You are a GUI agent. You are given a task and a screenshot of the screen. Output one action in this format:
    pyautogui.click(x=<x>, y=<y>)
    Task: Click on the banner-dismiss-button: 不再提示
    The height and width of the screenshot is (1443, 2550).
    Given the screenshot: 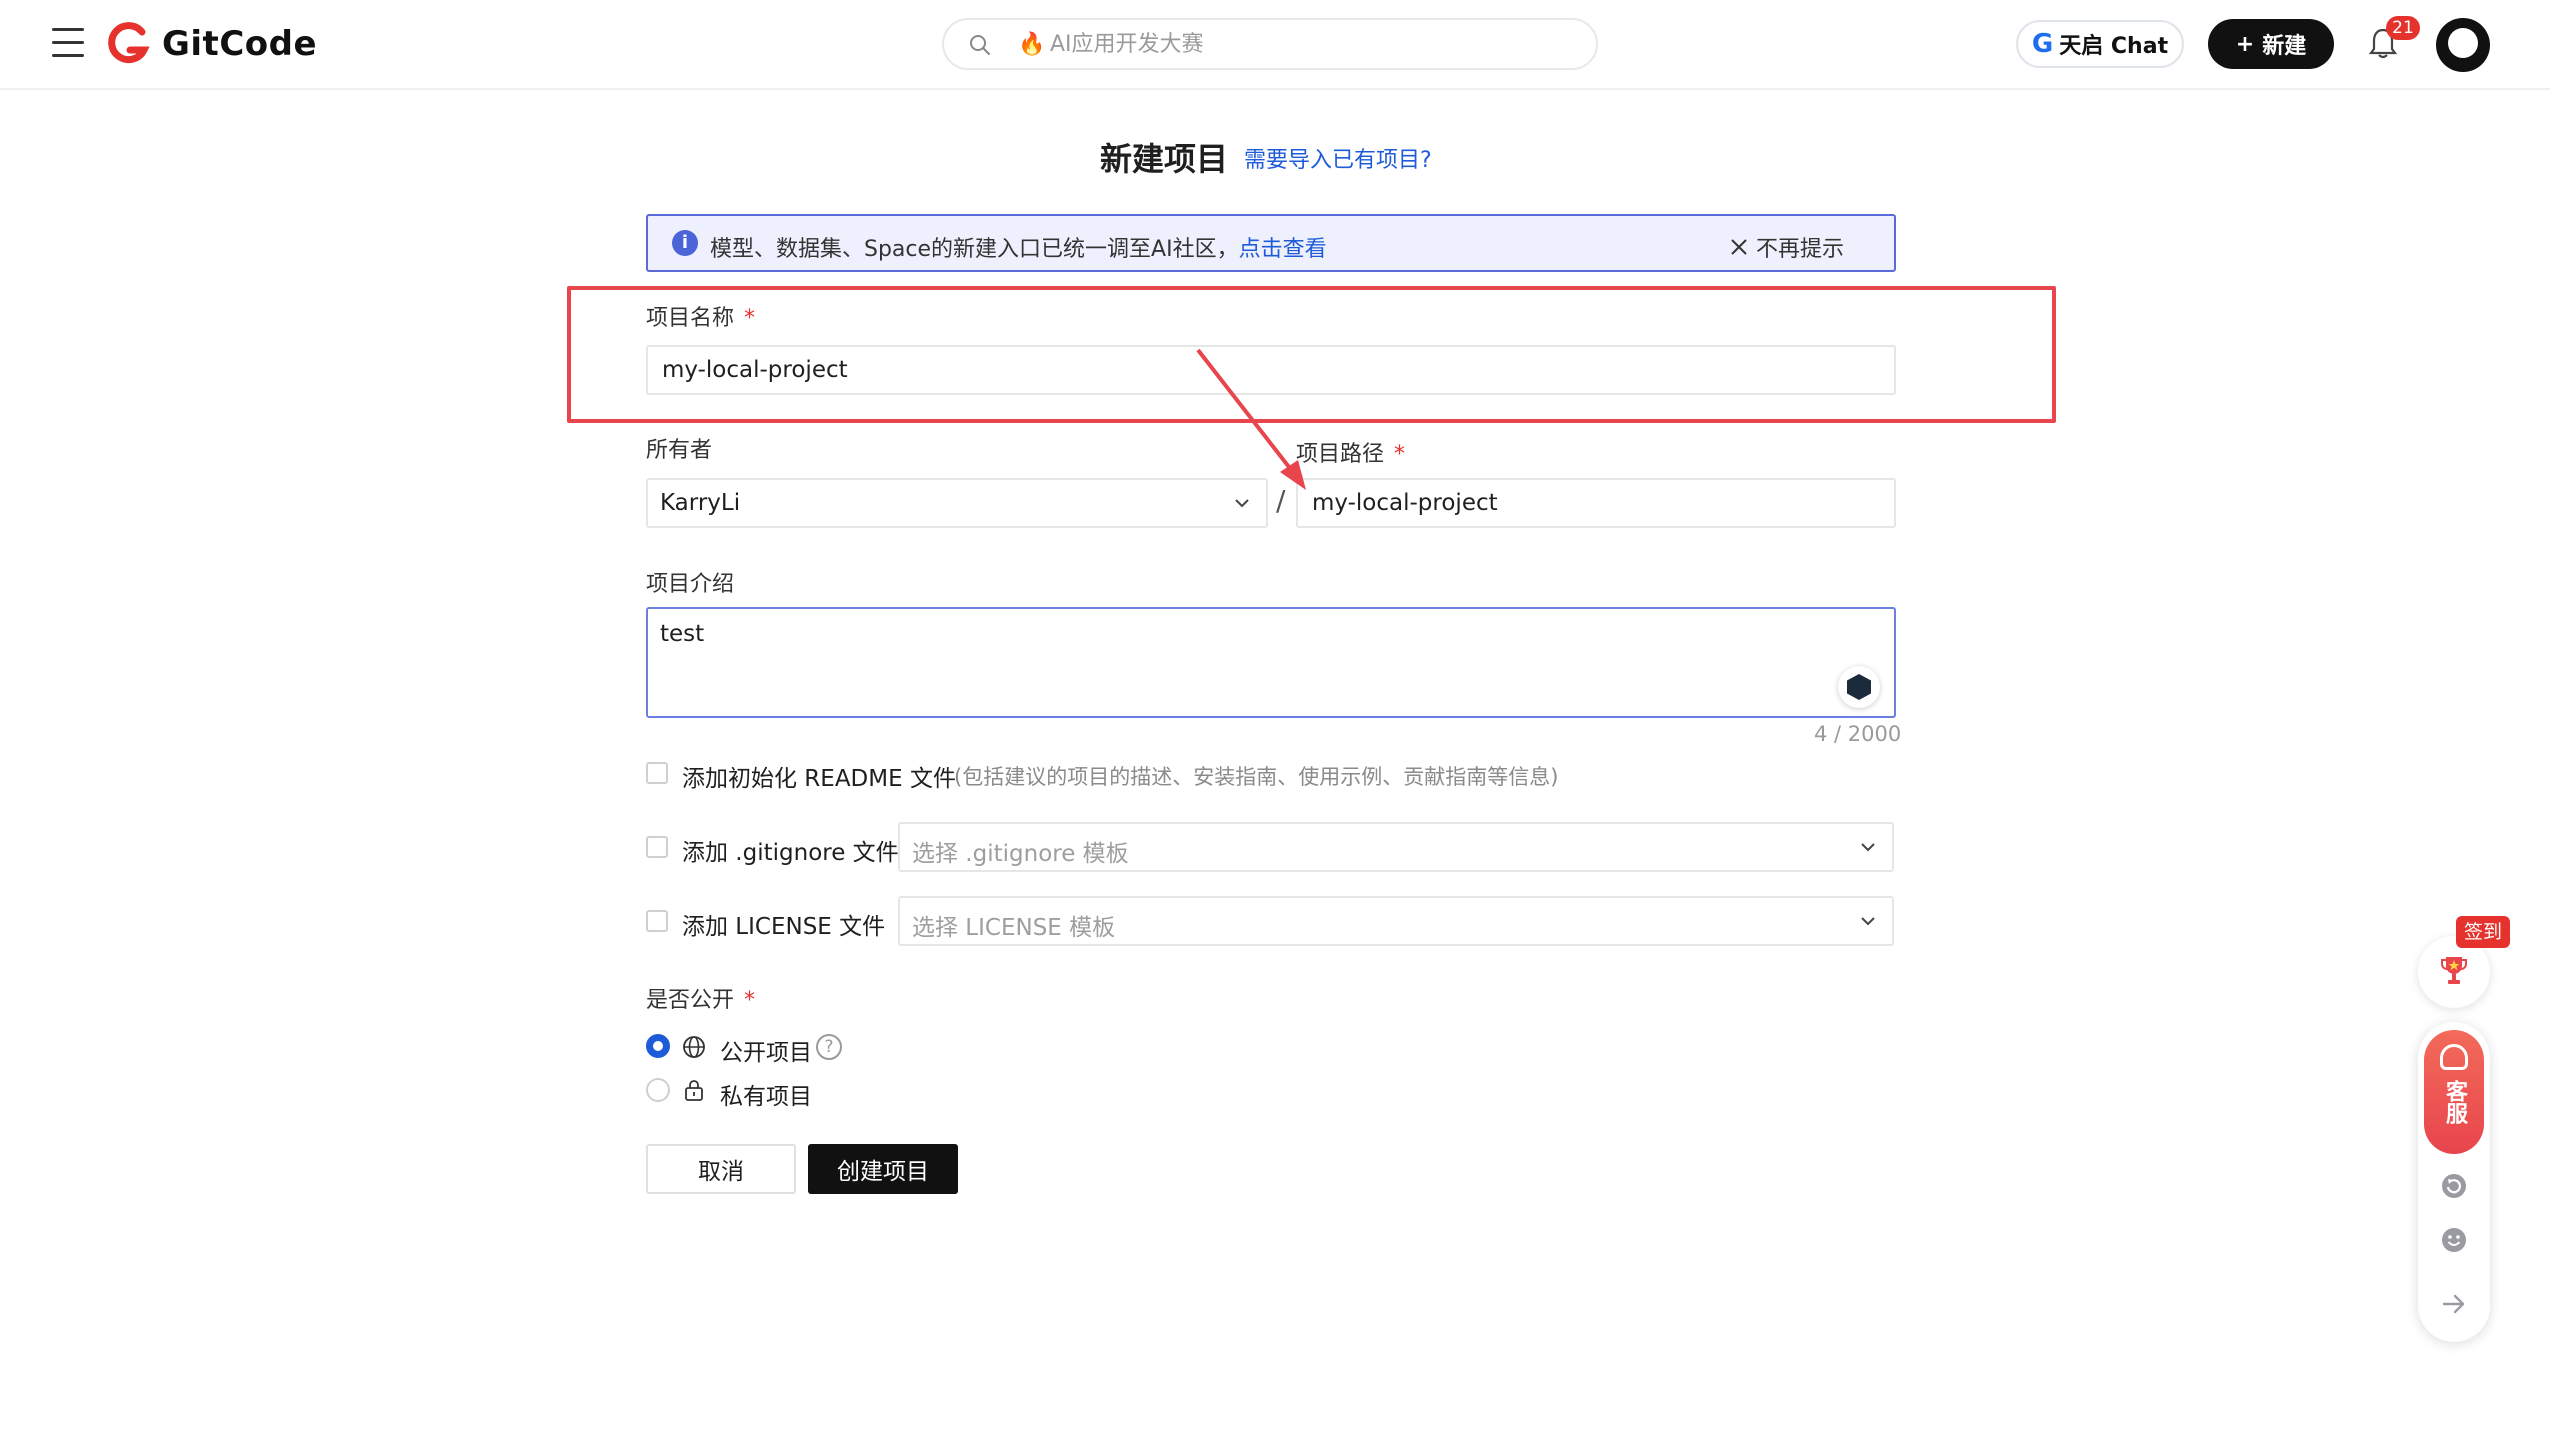 What is the action you would take?
    pyautogui.click(x=1787, y=247)
    